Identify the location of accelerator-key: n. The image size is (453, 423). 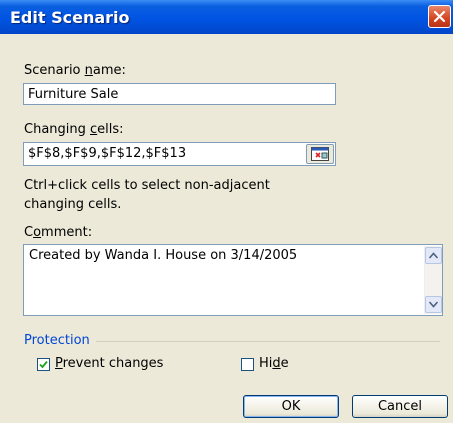
(88, 70).